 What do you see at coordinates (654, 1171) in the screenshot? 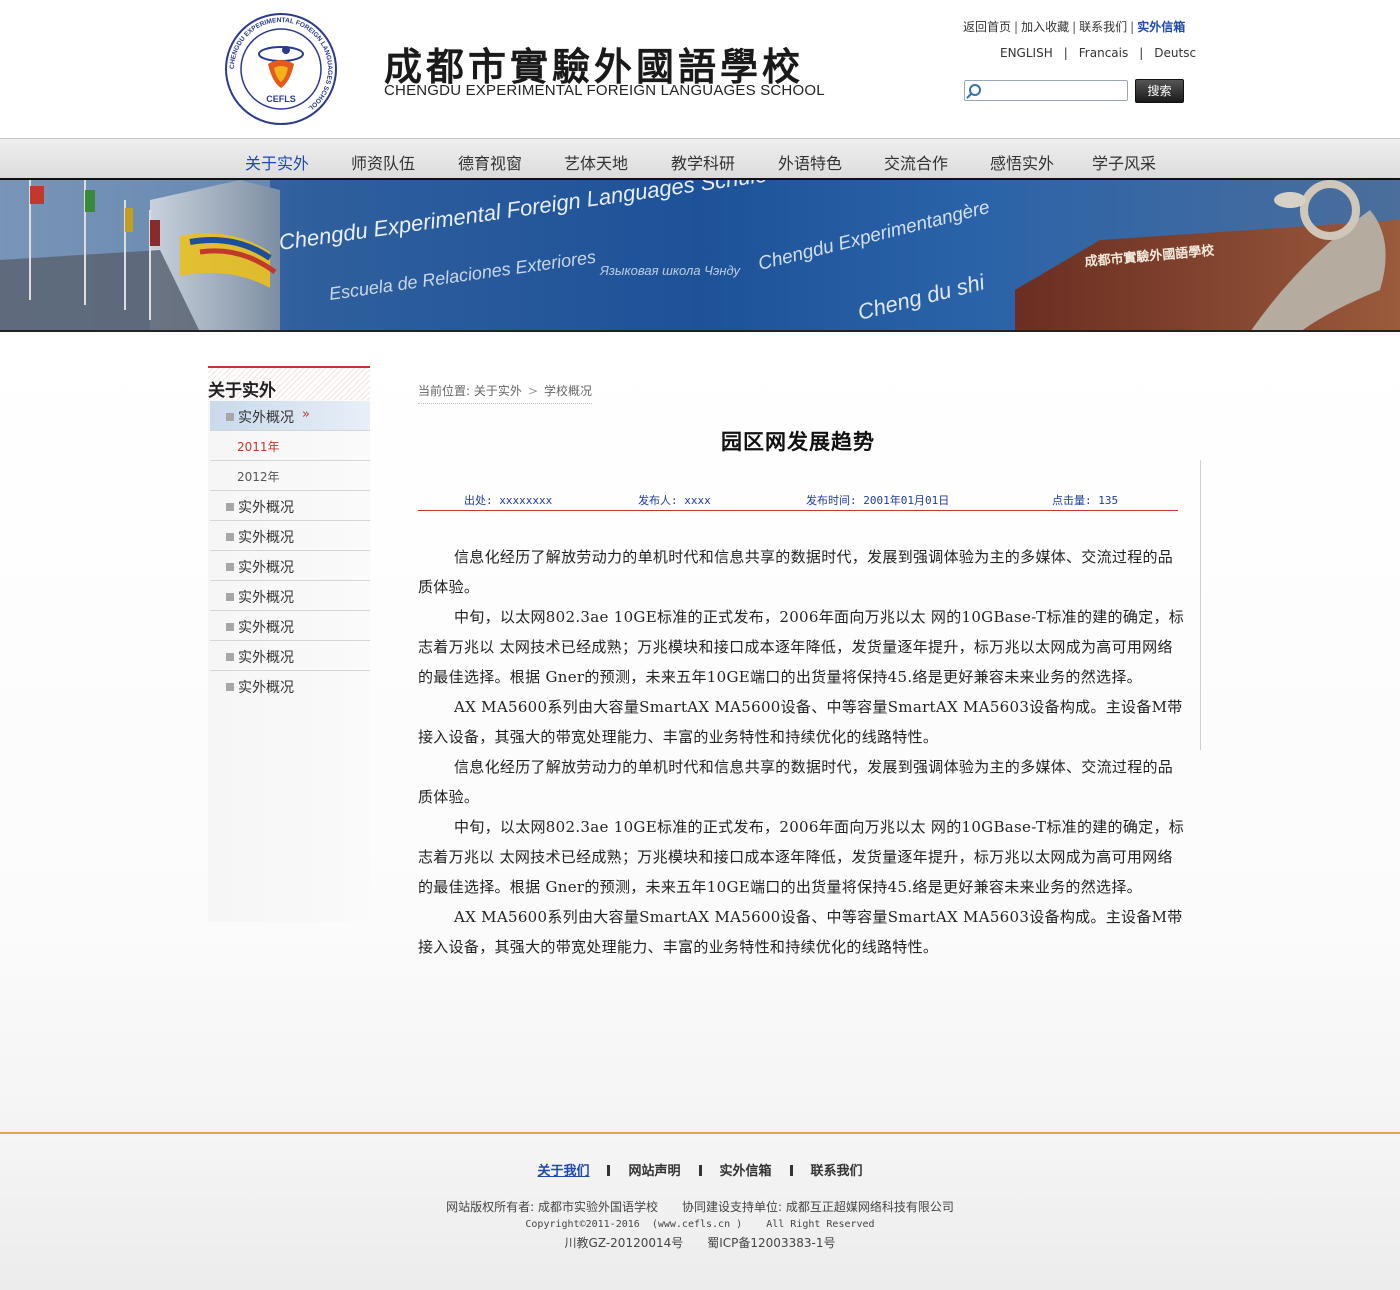
I see `footer-link-statement: 网站声明` at bounding box center [654, 1171].